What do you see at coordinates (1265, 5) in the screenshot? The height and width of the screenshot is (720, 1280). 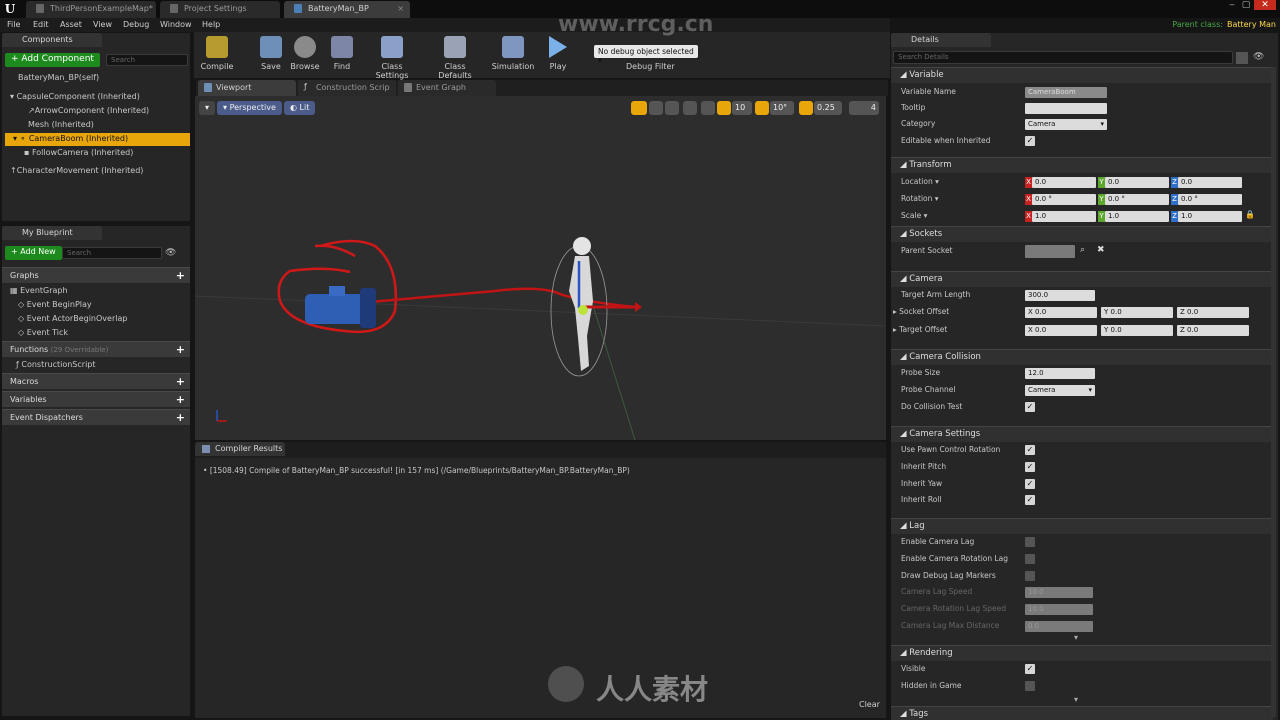 I see `close-window-icon: ✕` at bounding box center [1265, 5].